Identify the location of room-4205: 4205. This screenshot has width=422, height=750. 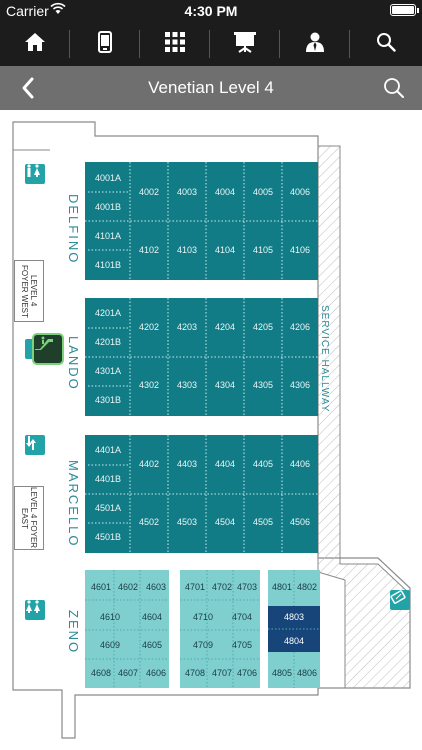
(263, 327).